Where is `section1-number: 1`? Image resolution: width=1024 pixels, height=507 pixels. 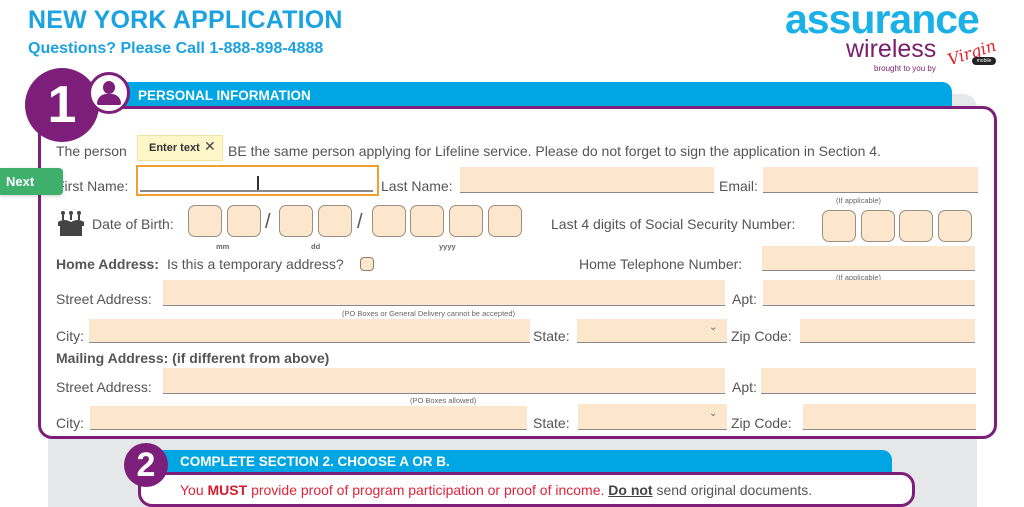
section1-number: 1 is located at coordinates (62, 105).